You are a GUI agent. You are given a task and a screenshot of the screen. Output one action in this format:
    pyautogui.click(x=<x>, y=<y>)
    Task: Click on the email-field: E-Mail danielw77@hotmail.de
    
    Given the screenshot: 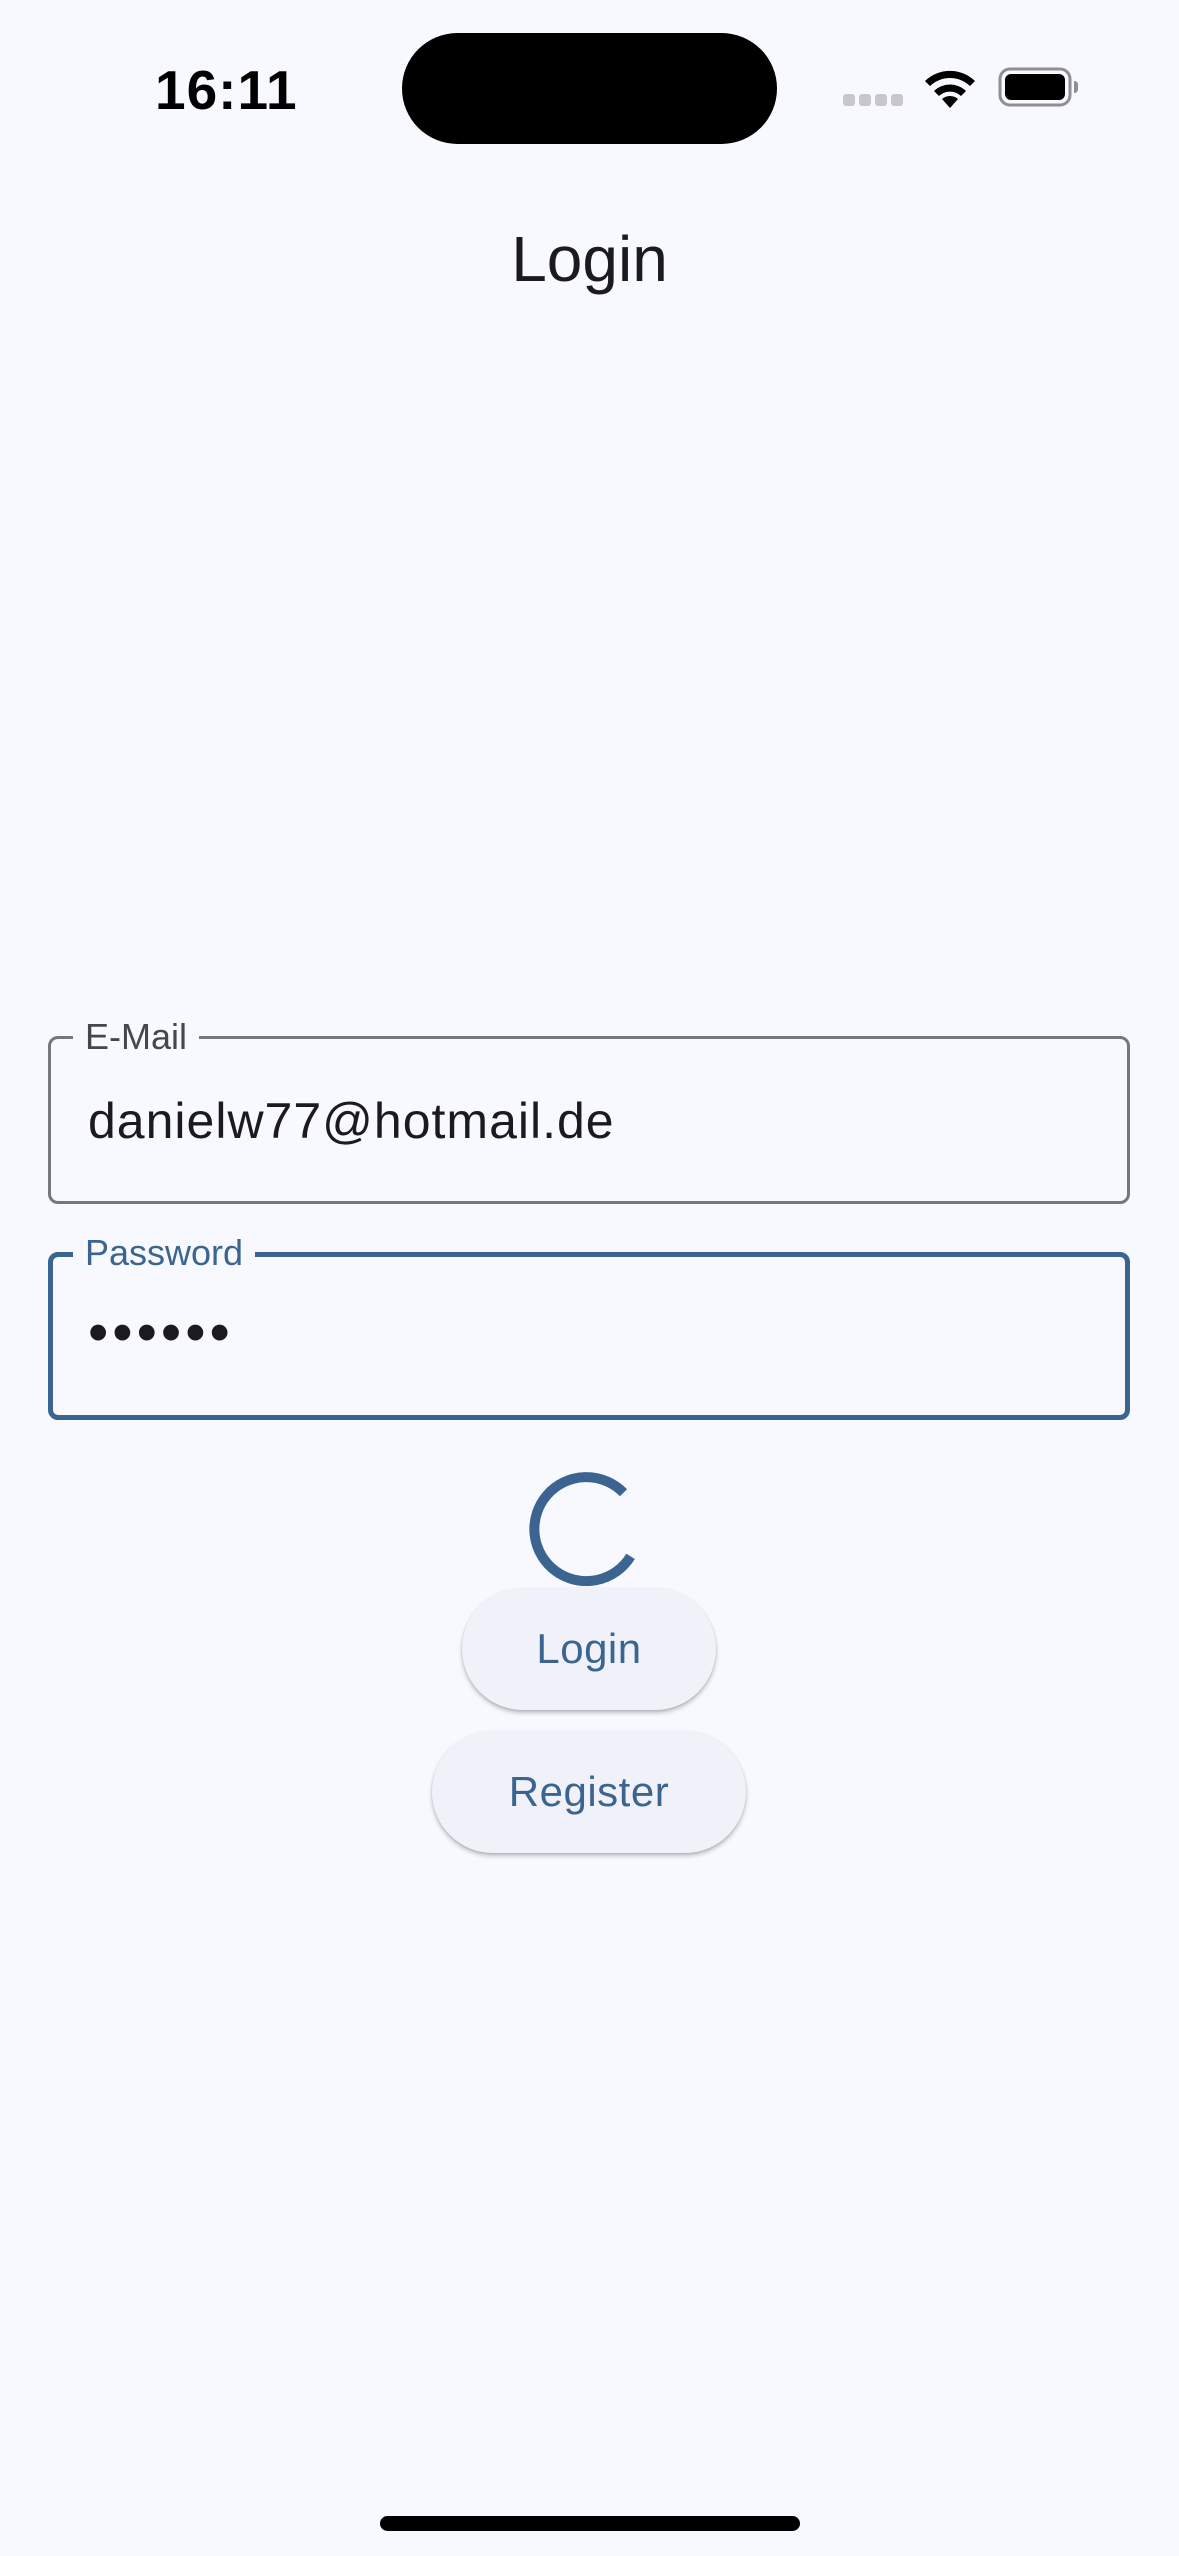 What is the action you would take?
    pyautogui.click(x=589, y=1109)
    